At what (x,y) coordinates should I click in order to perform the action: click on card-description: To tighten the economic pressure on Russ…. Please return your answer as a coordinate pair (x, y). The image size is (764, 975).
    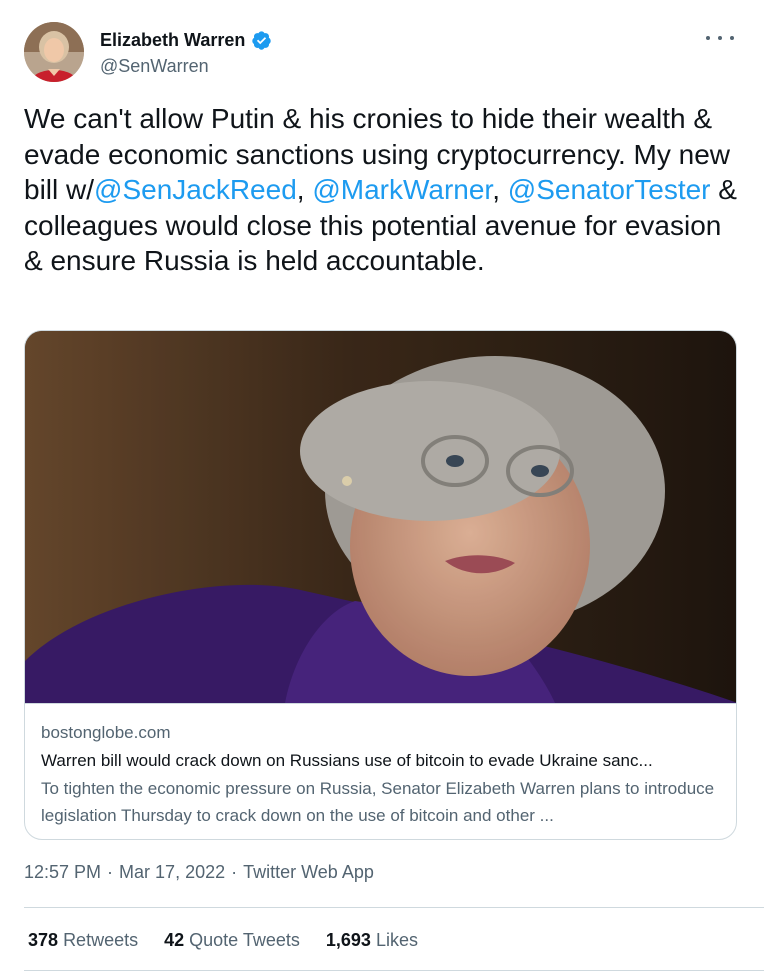
    Looking at the image, I should click on (378, 802).